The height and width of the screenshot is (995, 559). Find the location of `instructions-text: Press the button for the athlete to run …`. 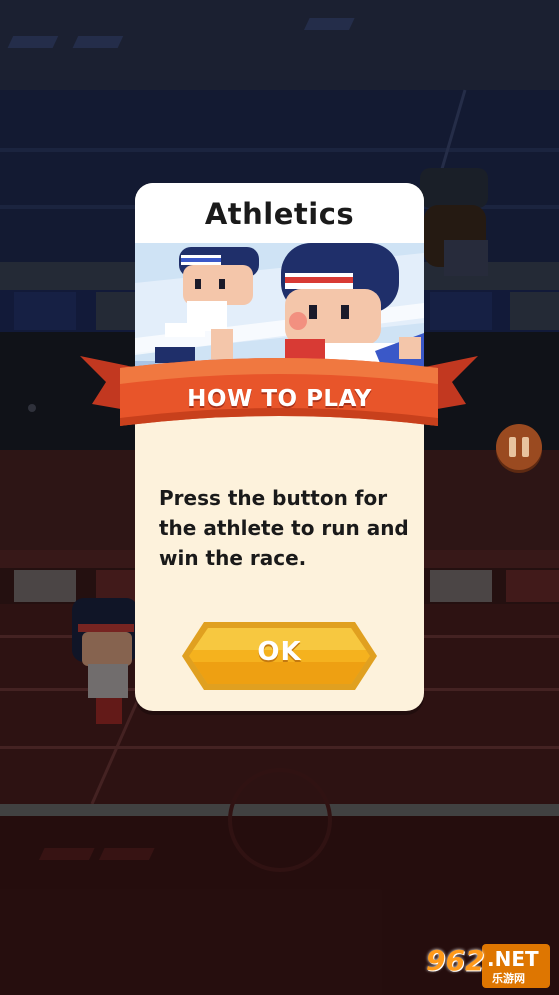

instructions-text: Press the button for the athlete to run … is located at coordinates (284, 528).